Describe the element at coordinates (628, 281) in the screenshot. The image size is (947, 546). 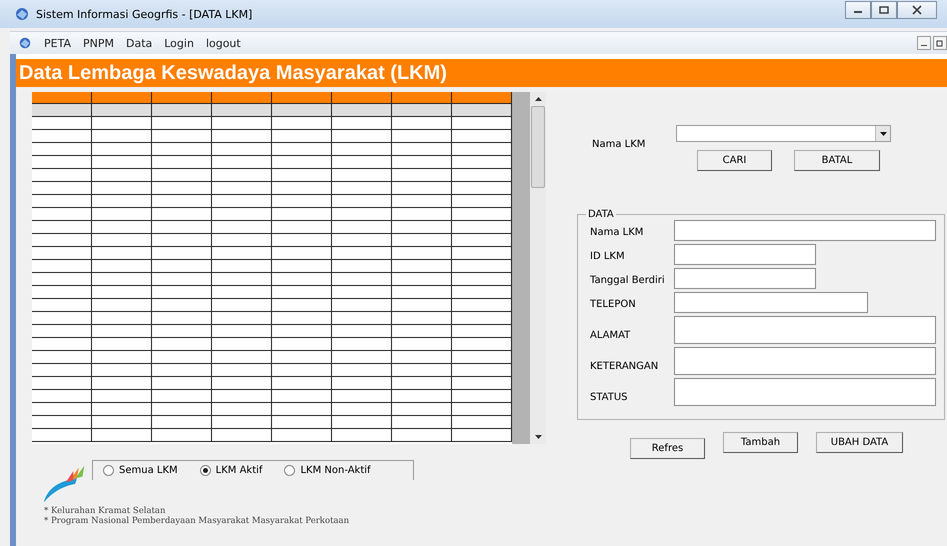
I see `field-label: Tanggal Berdiri` at that location.